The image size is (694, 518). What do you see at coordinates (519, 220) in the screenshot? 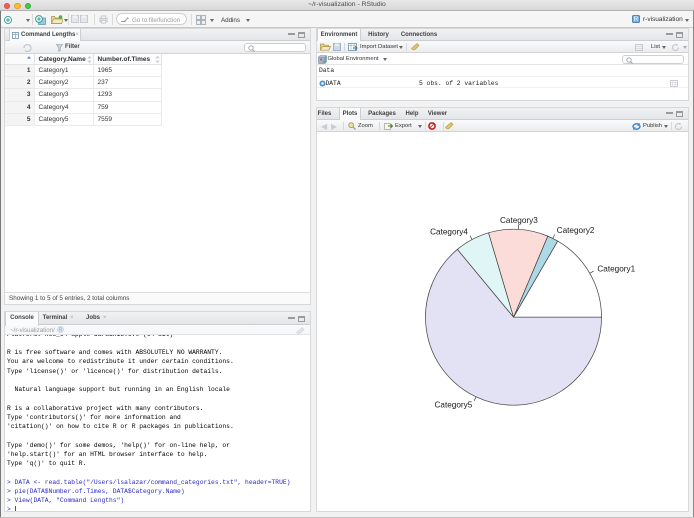
I see `svg-text: Category3` at bounding box center [519, 220].